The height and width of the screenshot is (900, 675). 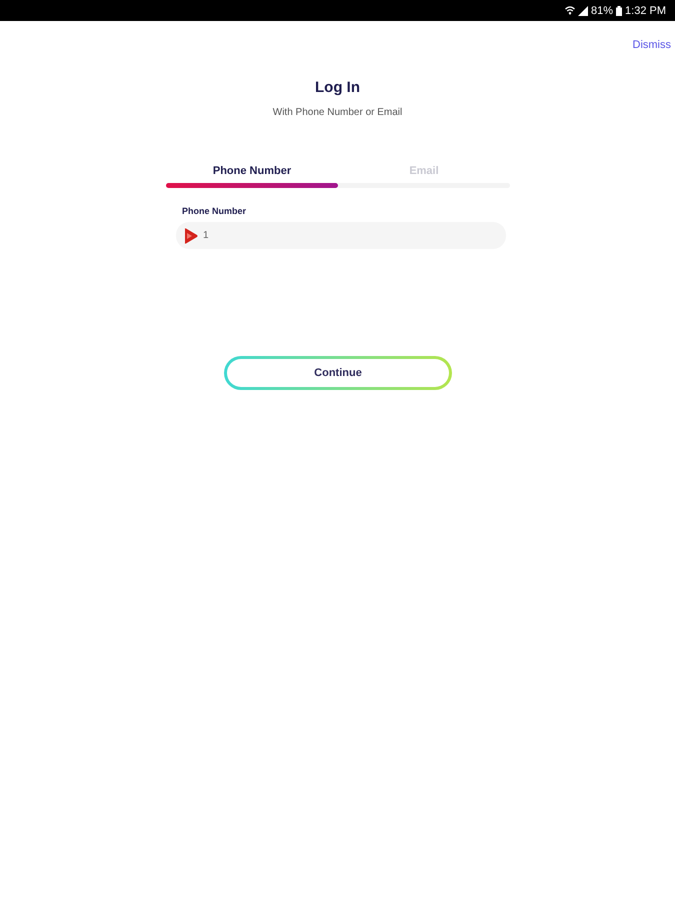 What do you see at coordinates (570, 10) in the screenshot?
I see `wifi-icon` at bounding box center [570, 10].